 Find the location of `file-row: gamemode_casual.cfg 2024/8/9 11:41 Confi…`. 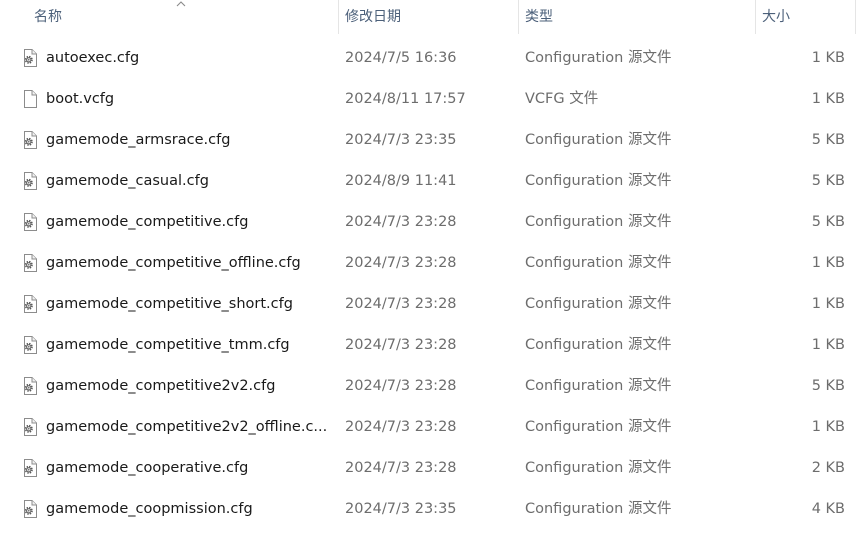

file-row: gamemode_casual.cfg 2024/8/9 11:41 Confi… is located at coordinates (433, 181).